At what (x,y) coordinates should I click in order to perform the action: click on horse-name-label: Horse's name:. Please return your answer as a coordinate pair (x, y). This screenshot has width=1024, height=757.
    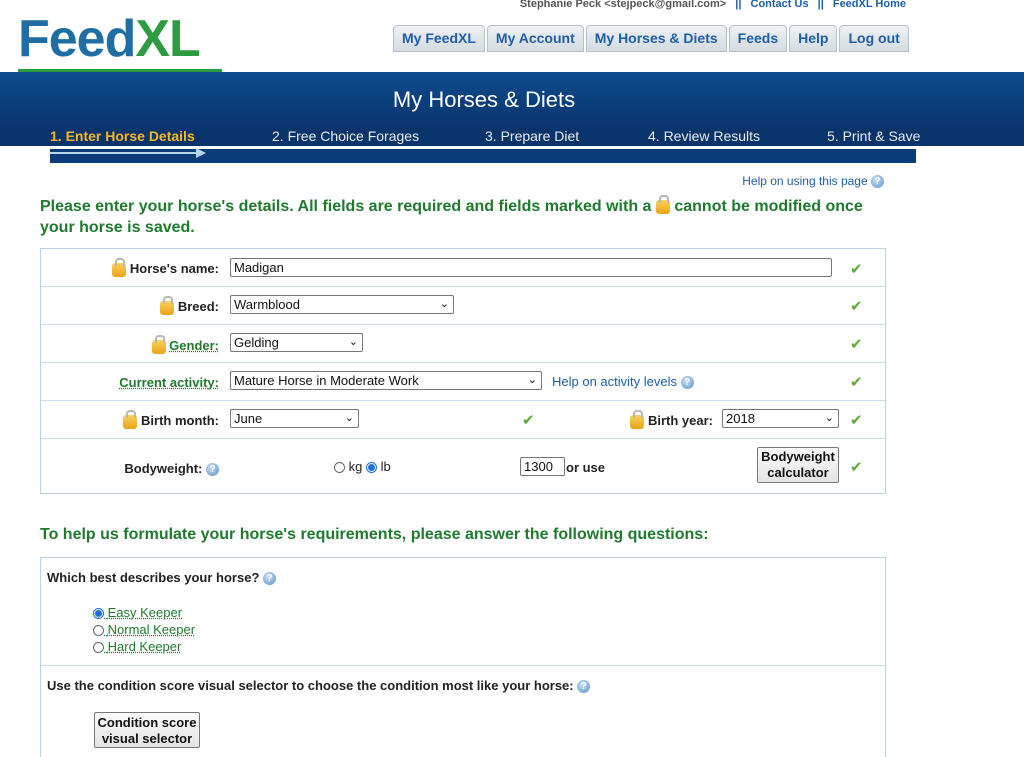
    Looking at the image, I should click on (162, 267).